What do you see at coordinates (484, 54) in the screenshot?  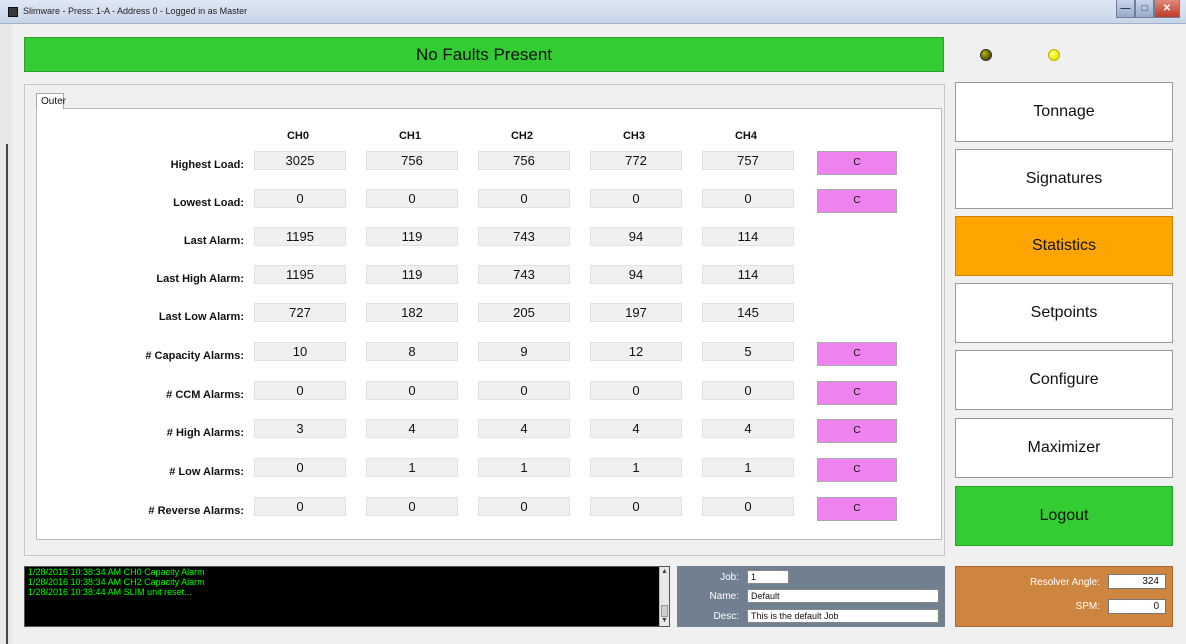 I see `fault-status-bar: No Faults Present` at bounding box center [484, 54].